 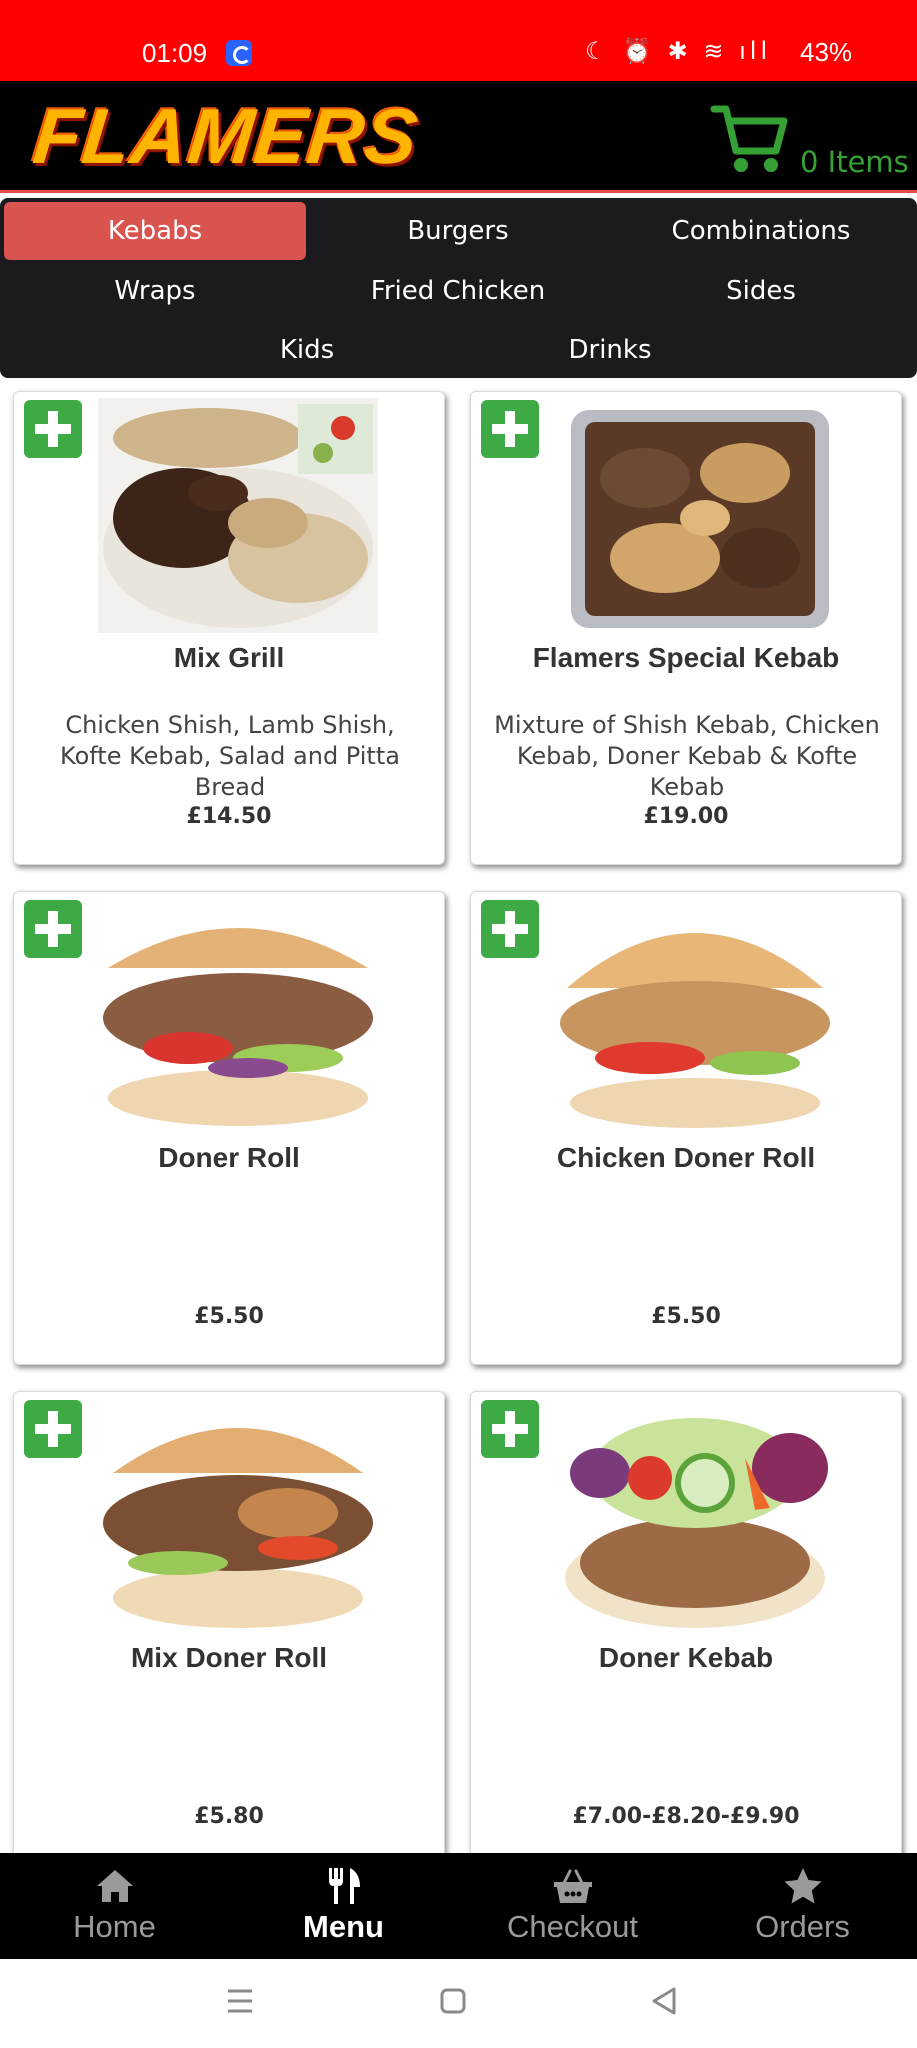 What do you see at coordinates (695, 1015) in the screenshot?
I see `chicken-doner-roll-image` at bounding box center [695, 1015].